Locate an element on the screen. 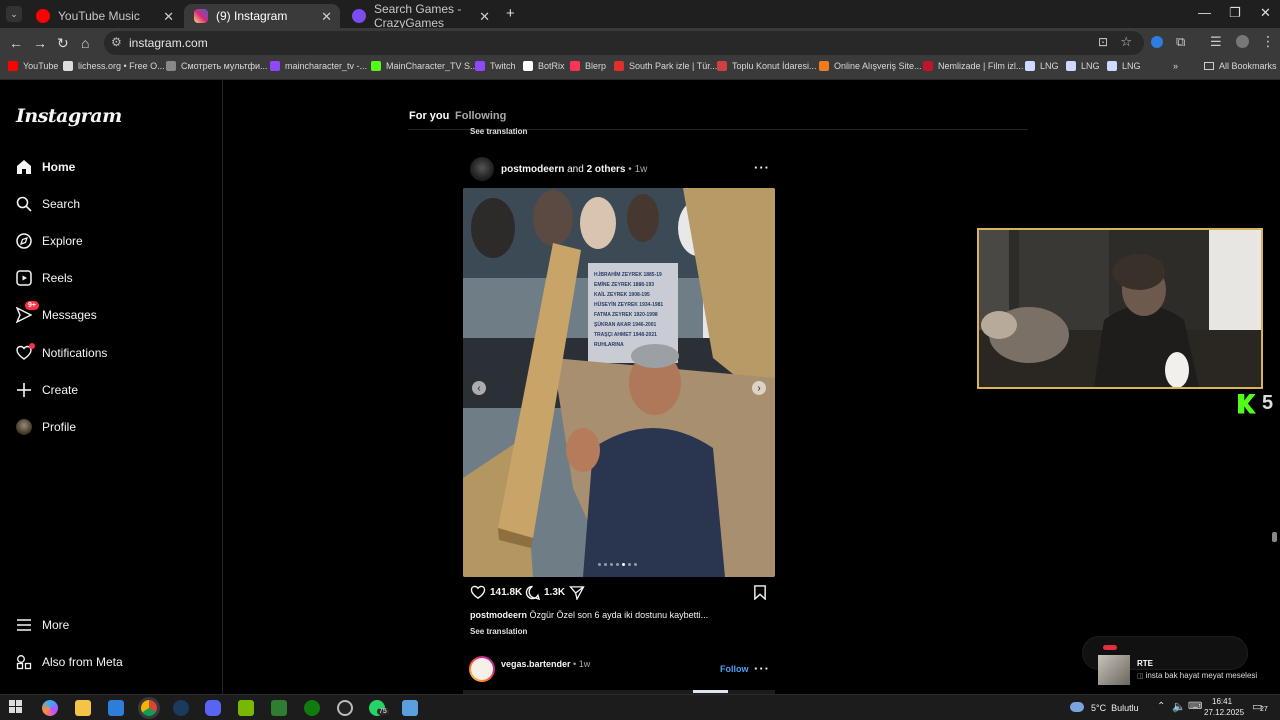 The width and height of the screenshot is (1280, 720). bookmark-item: YouTube is located at coordinates (33, 66).